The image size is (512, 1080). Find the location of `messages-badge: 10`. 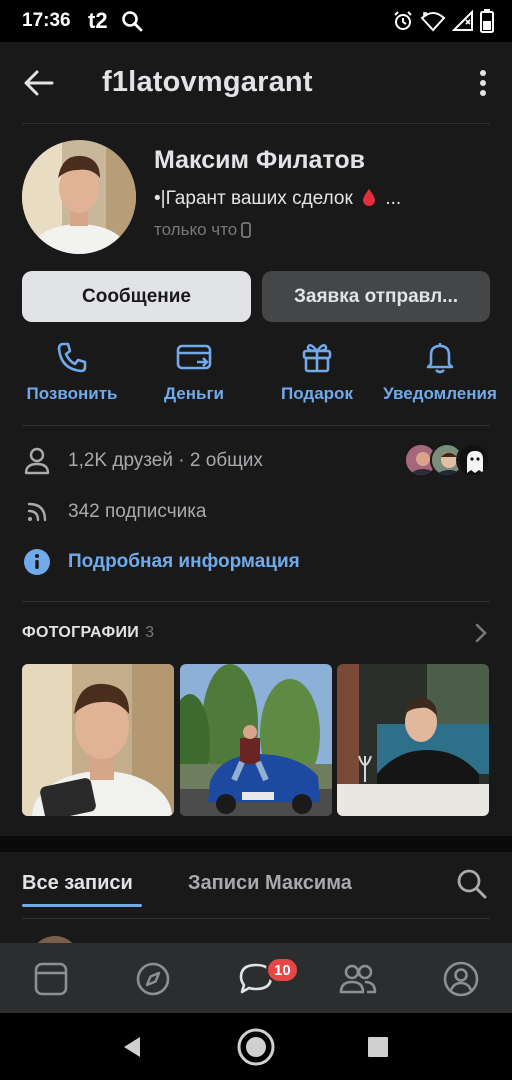

messages-badge: 10 is located at coordinates (282, 970).